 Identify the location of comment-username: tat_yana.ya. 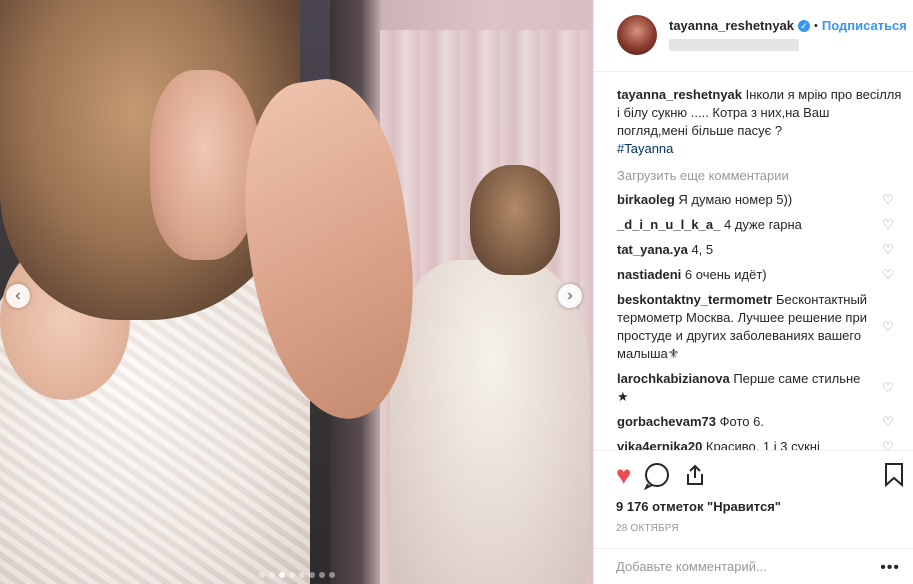
(652, 249).